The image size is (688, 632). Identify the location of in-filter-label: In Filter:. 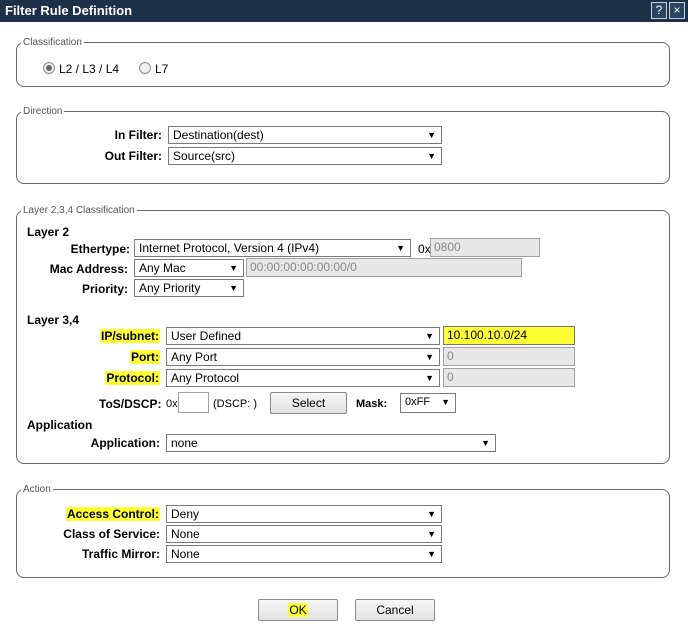
(138, 135).